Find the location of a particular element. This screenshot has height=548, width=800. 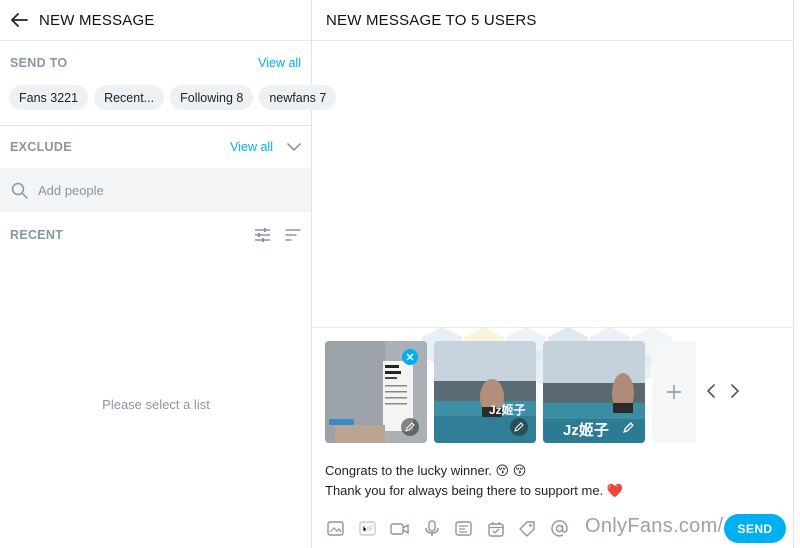

sort-icon is located at coordinates (293, 235).